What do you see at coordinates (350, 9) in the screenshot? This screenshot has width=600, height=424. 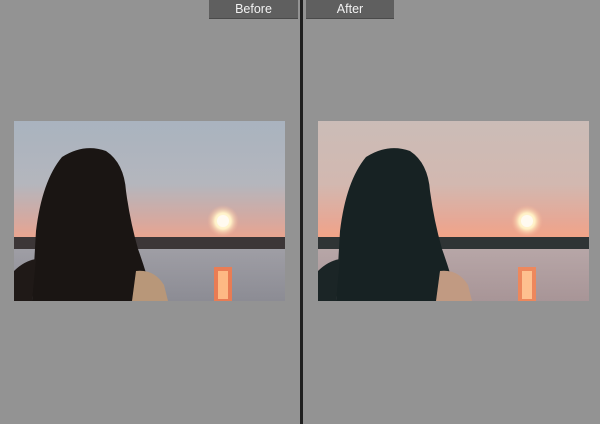 I see `after-label: After` at bounding box center [350, 9].